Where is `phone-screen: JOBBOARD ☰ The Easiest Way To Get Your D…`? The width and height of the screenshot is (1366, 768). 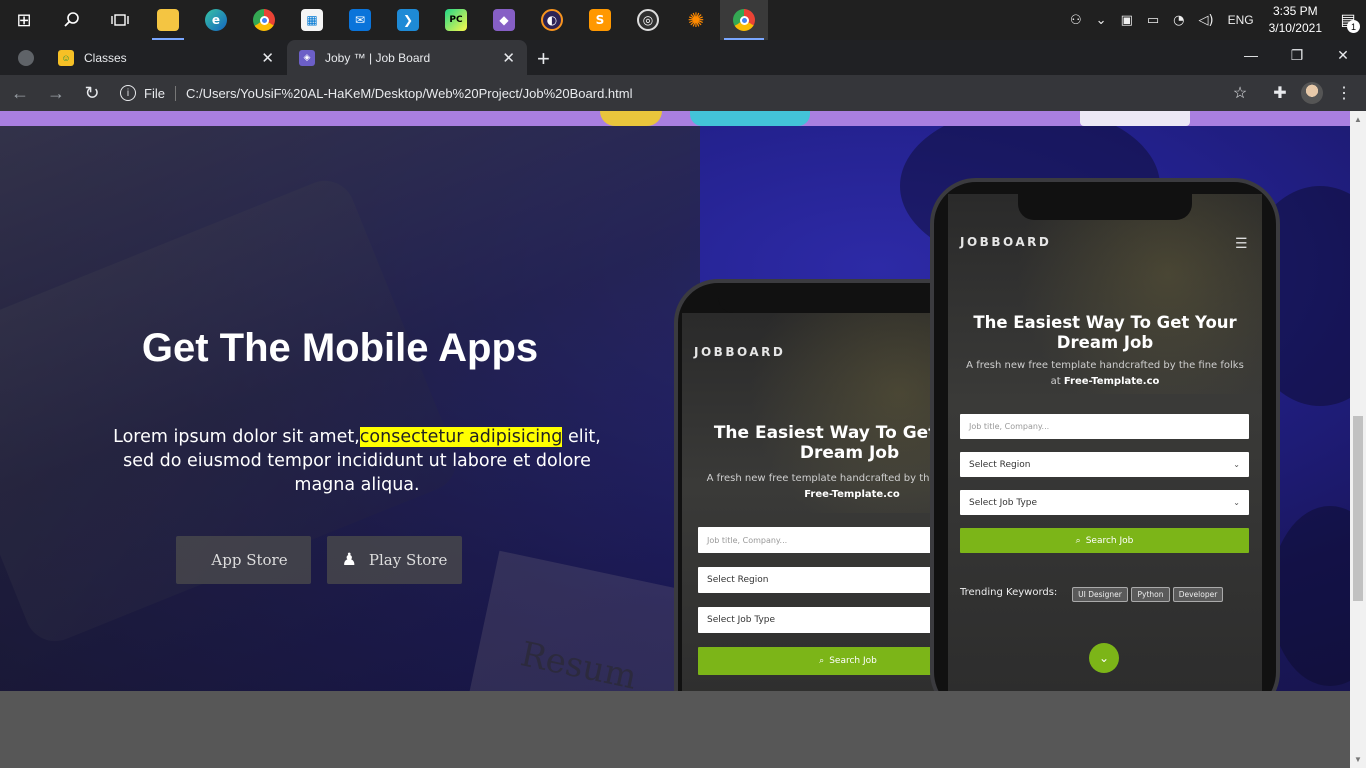 phone-screen: JOBBOARD ☰ The Easiest Way To Get Your D… is located at coordinates (1105, 442).